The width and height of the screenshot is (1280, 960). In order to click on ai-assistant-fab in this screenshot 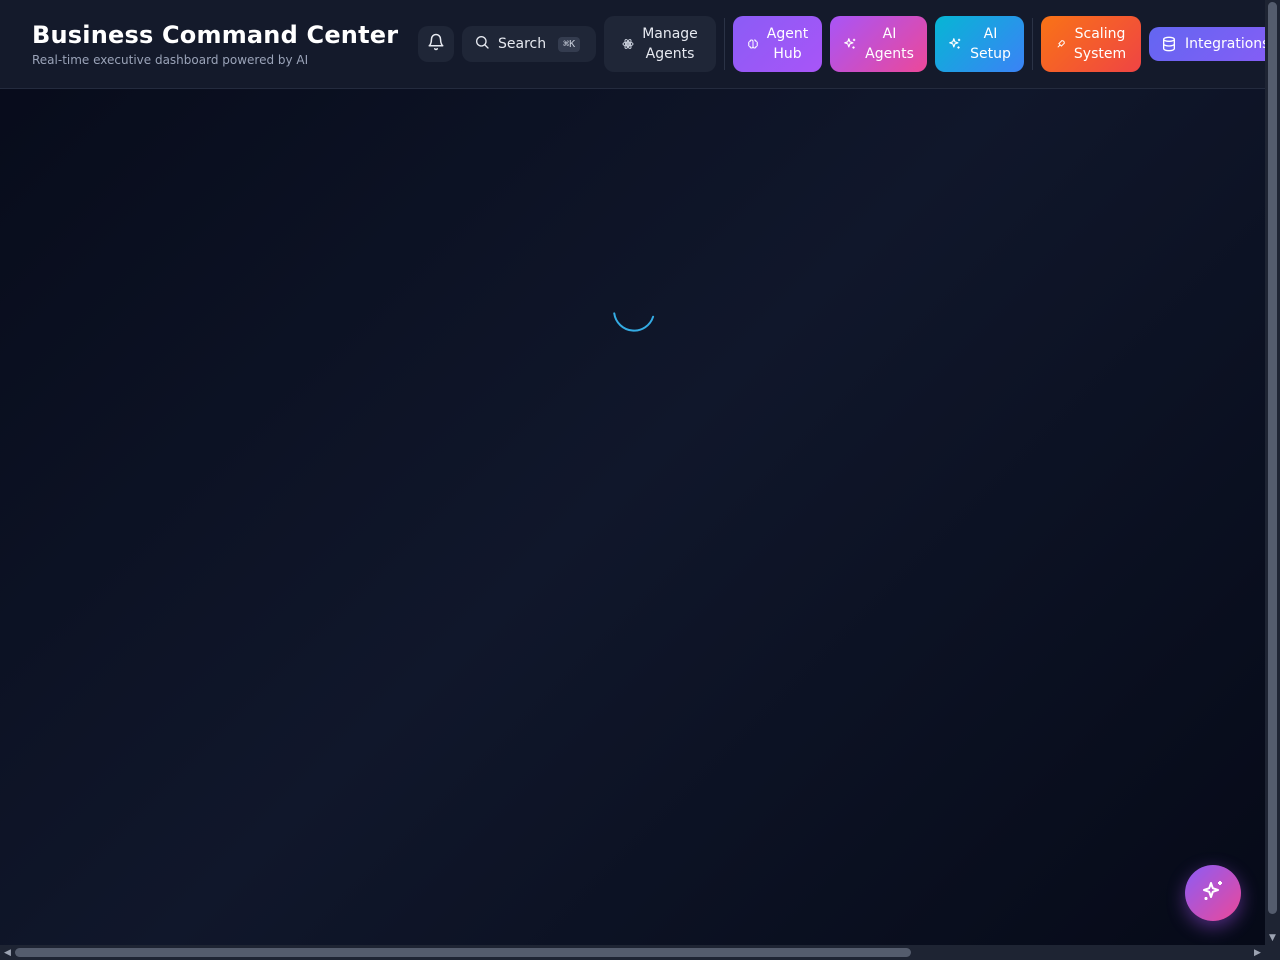, I will do `click(1213, 893)`.